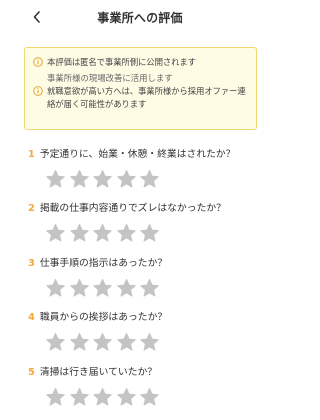 This screenshot has height=420, width=320. I want to click on question-item: 5 清掃は行き届いていたか？, so click(148, 386).